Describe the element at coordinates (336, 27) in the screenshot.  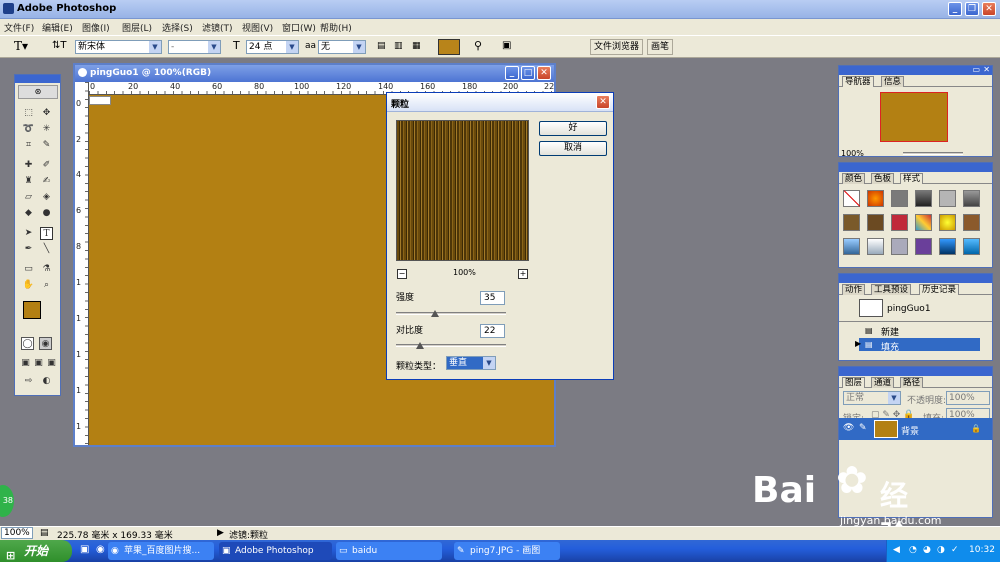
I see `menu-help: 帮助(H)` at that location.